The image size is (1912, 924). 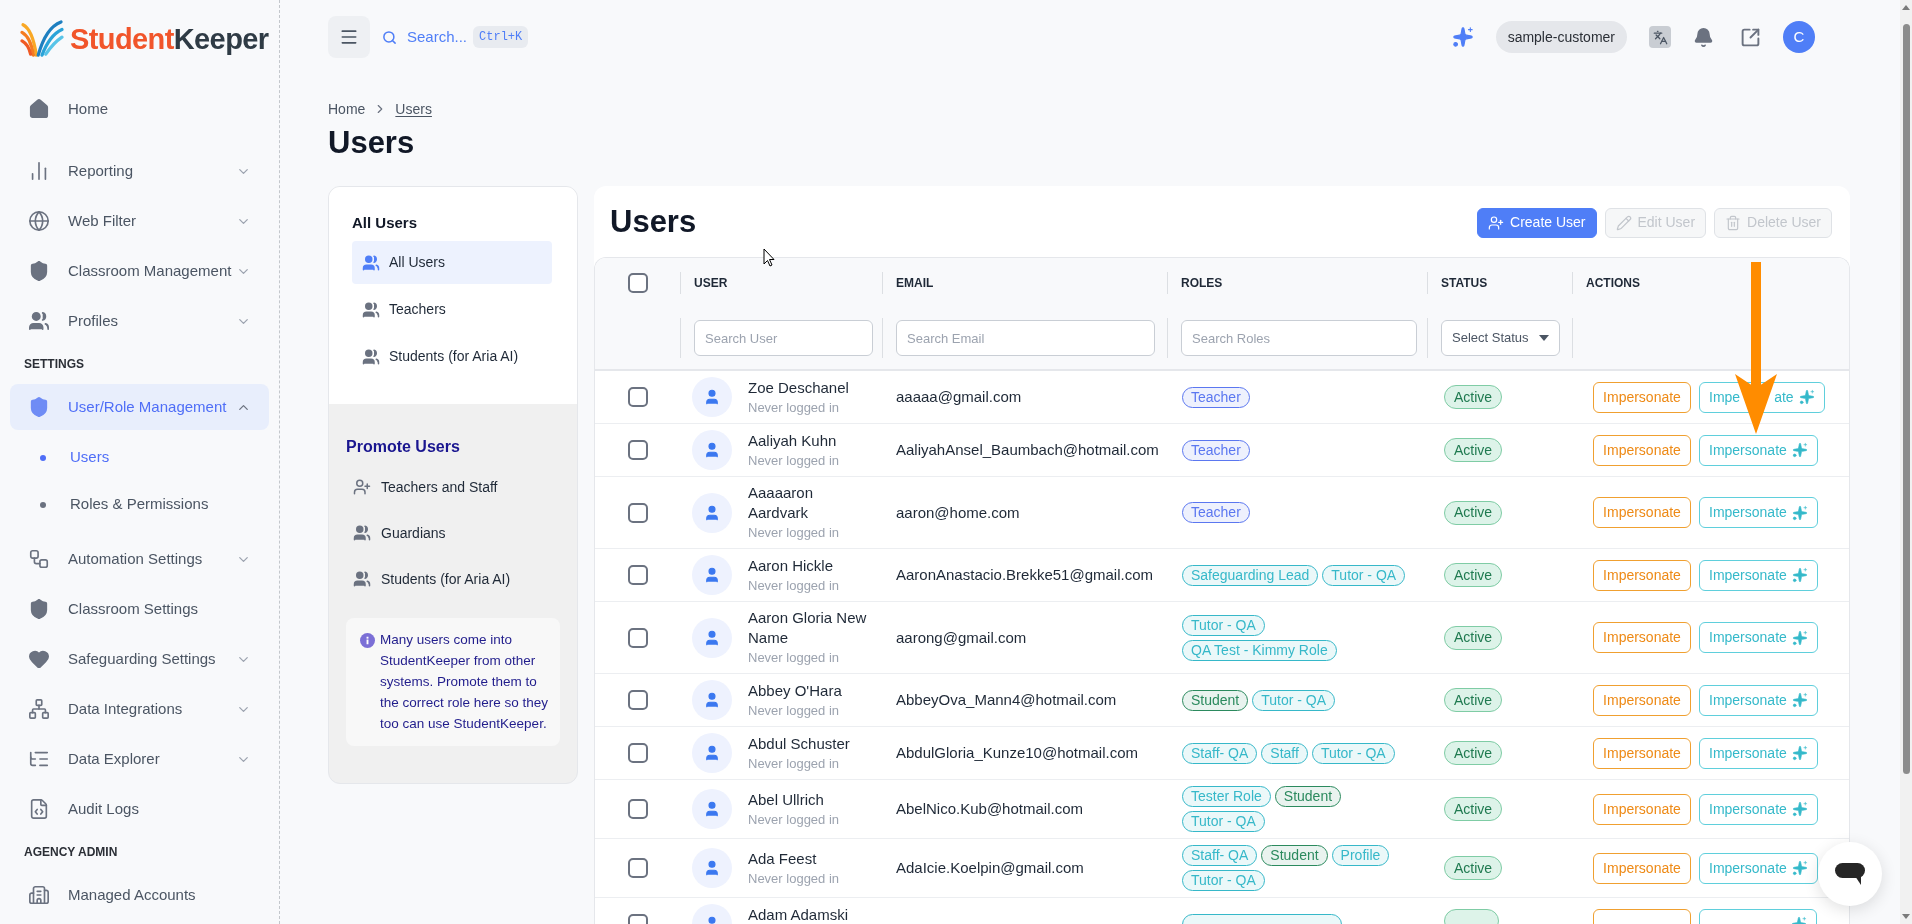 I want to click on search-icon, so click(x=389, y=37).